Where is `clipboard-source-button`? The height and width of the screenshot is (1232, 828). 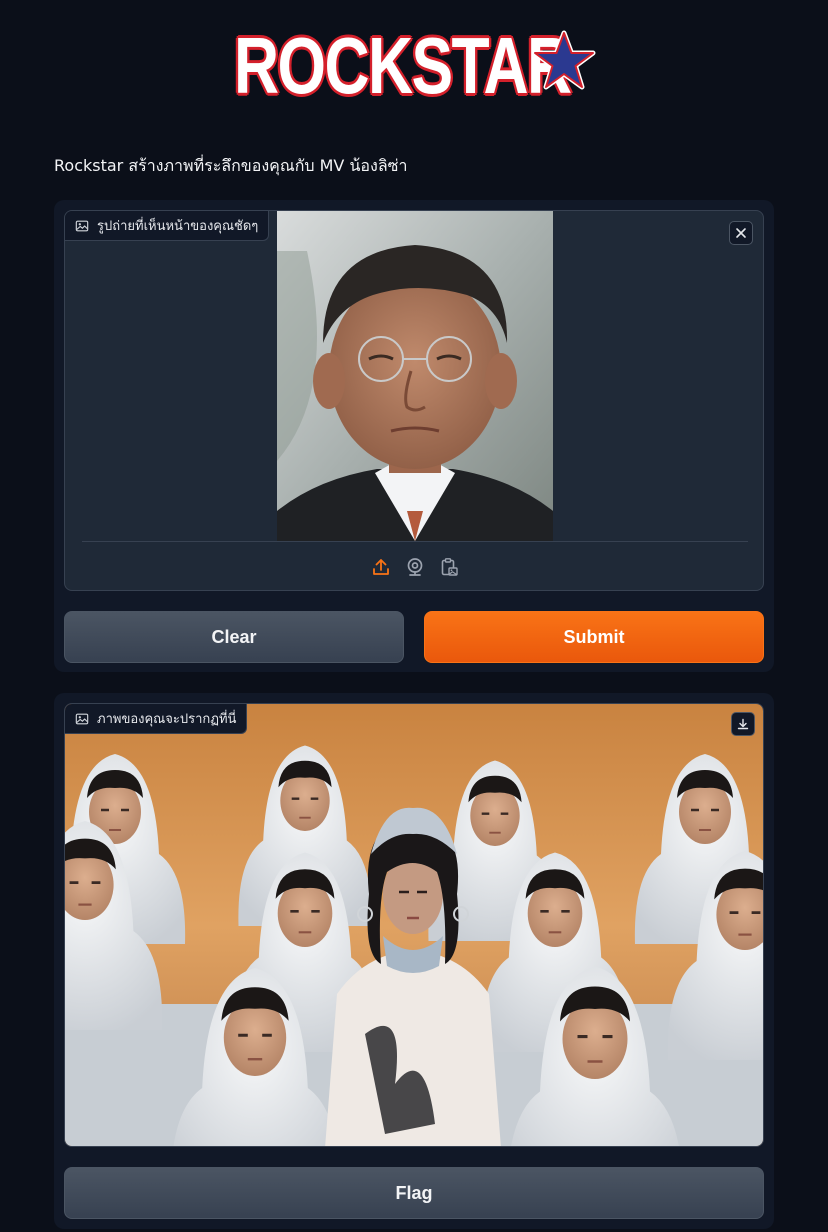
clipboard-source-button is located at coordinates (449, 567).